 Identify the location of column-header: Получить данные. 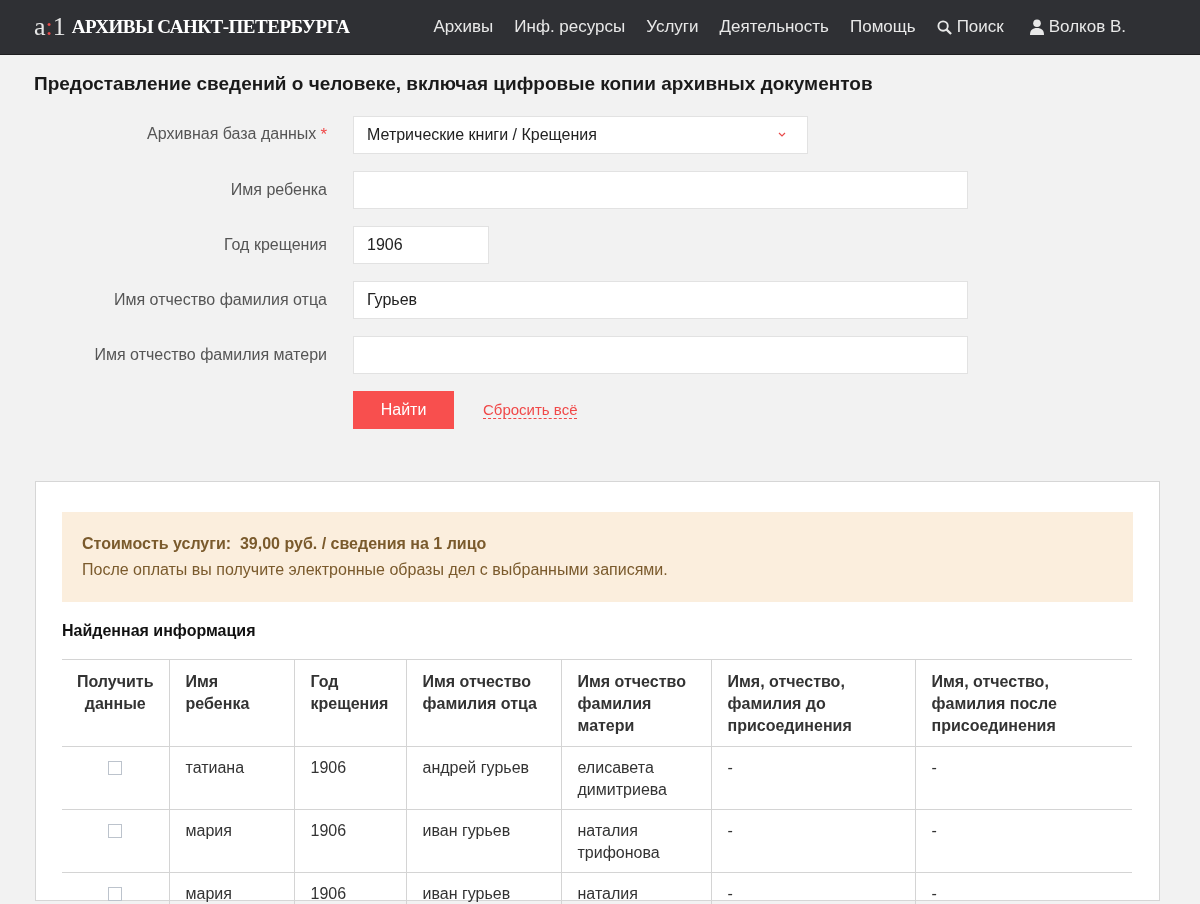
(115, 702).